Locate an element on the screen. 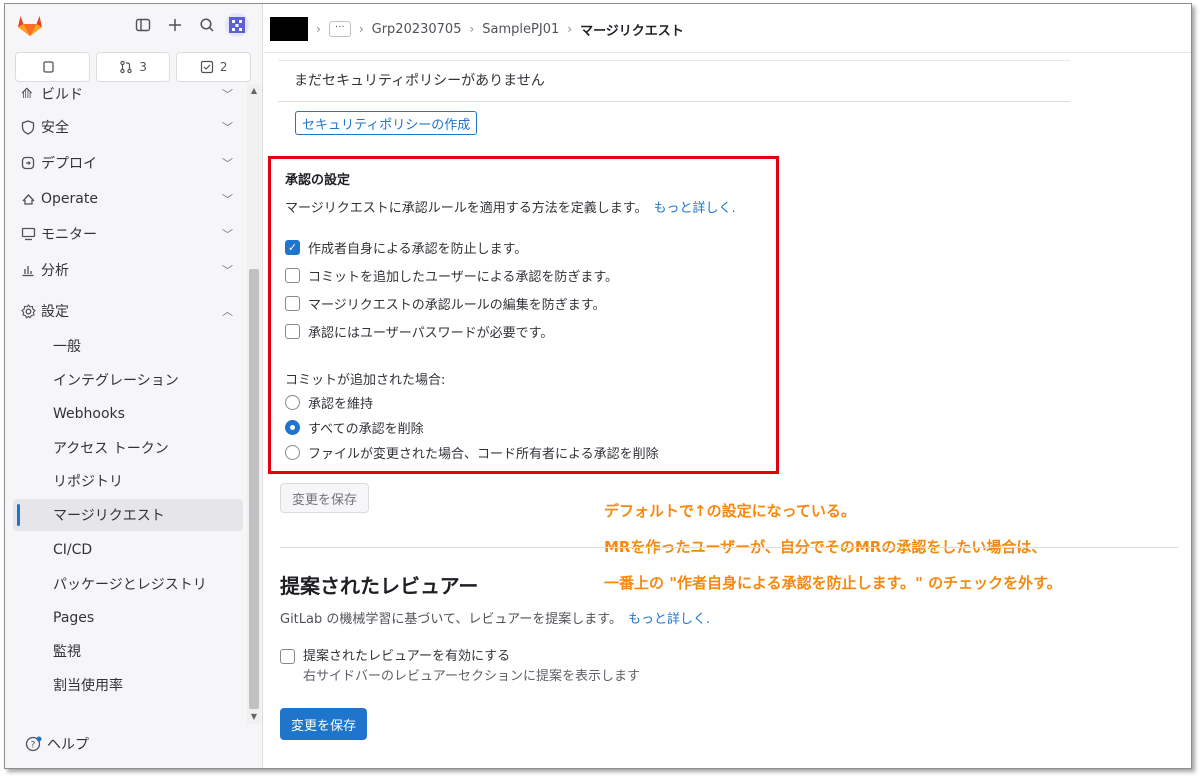 Image resolution: width=1200 pixels, height=776 pixels. chart-icon is located at coordinates (27, 270).